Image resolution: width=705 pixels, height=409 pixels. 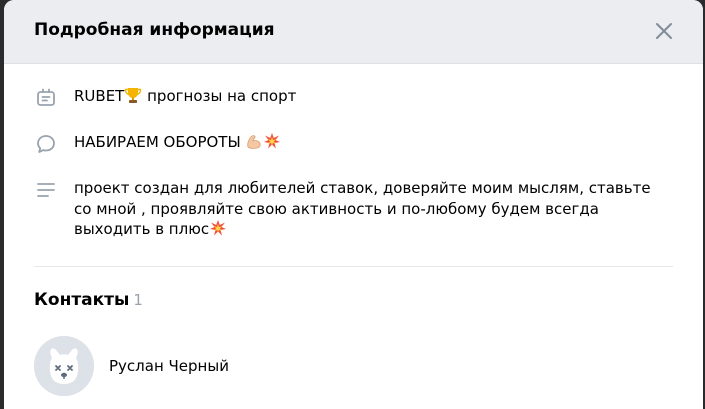 I want to click on avatar, so click(x=64, y=366).